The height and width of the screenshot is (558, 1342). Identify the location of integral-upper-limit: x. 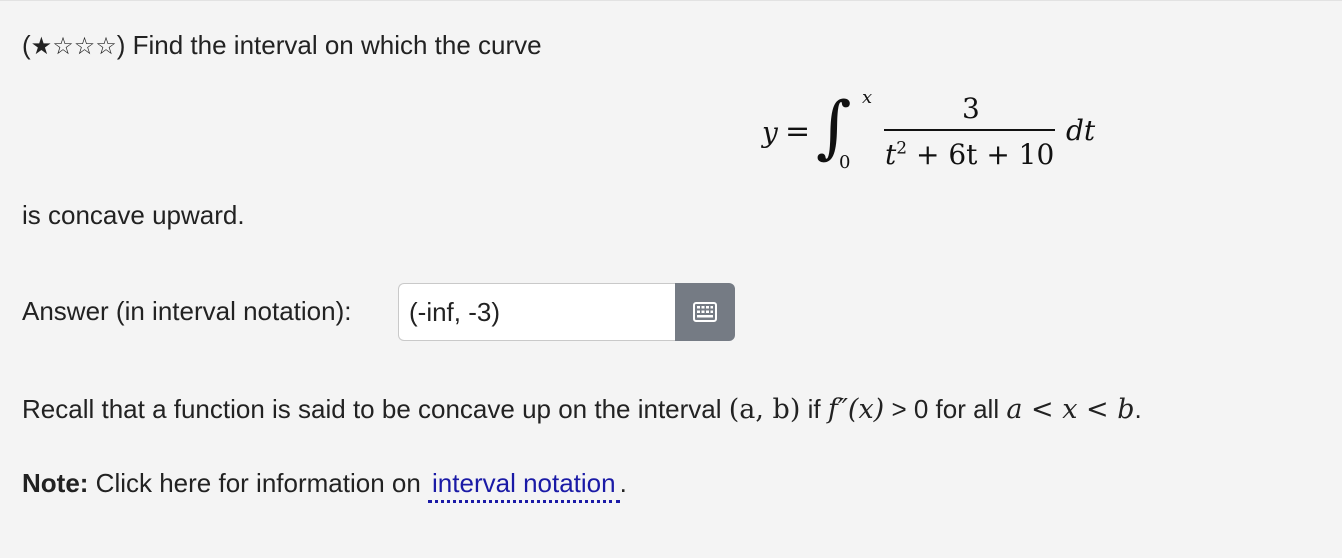
(867, 97).